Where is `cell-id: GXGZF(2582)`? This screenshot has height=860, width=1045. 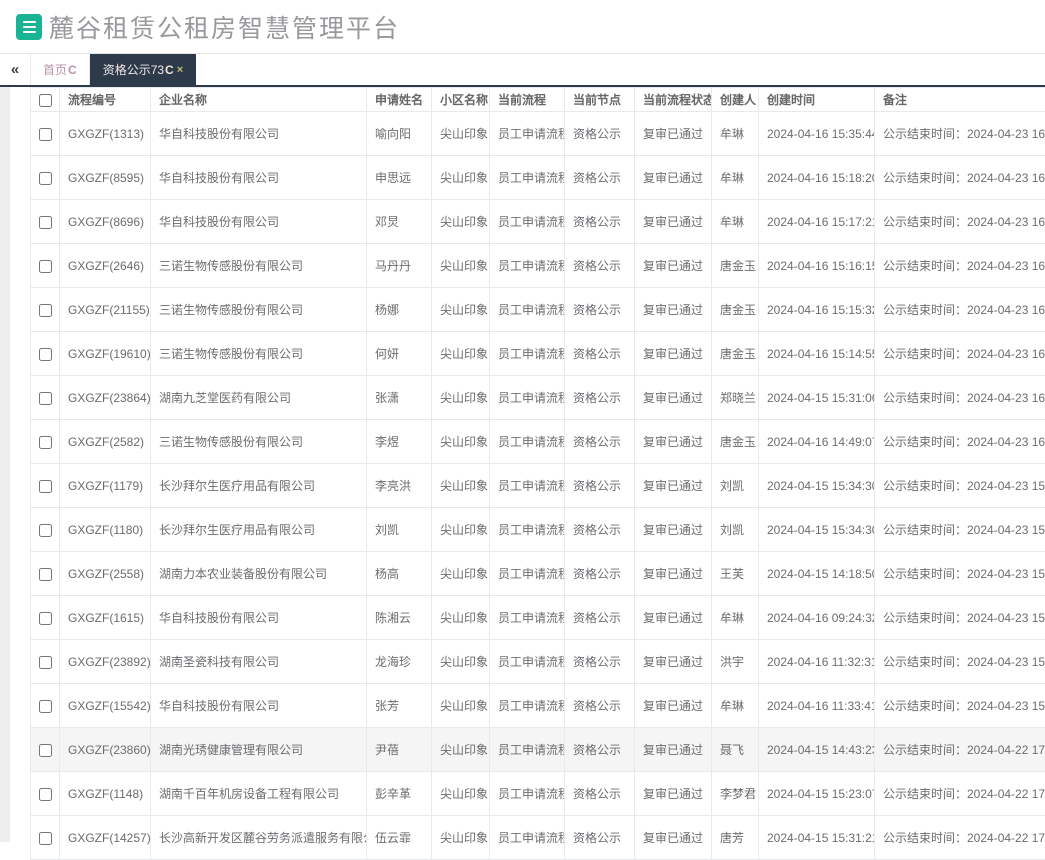
cell-id: GXGZF(2582) is located at coordinates (105, 442).